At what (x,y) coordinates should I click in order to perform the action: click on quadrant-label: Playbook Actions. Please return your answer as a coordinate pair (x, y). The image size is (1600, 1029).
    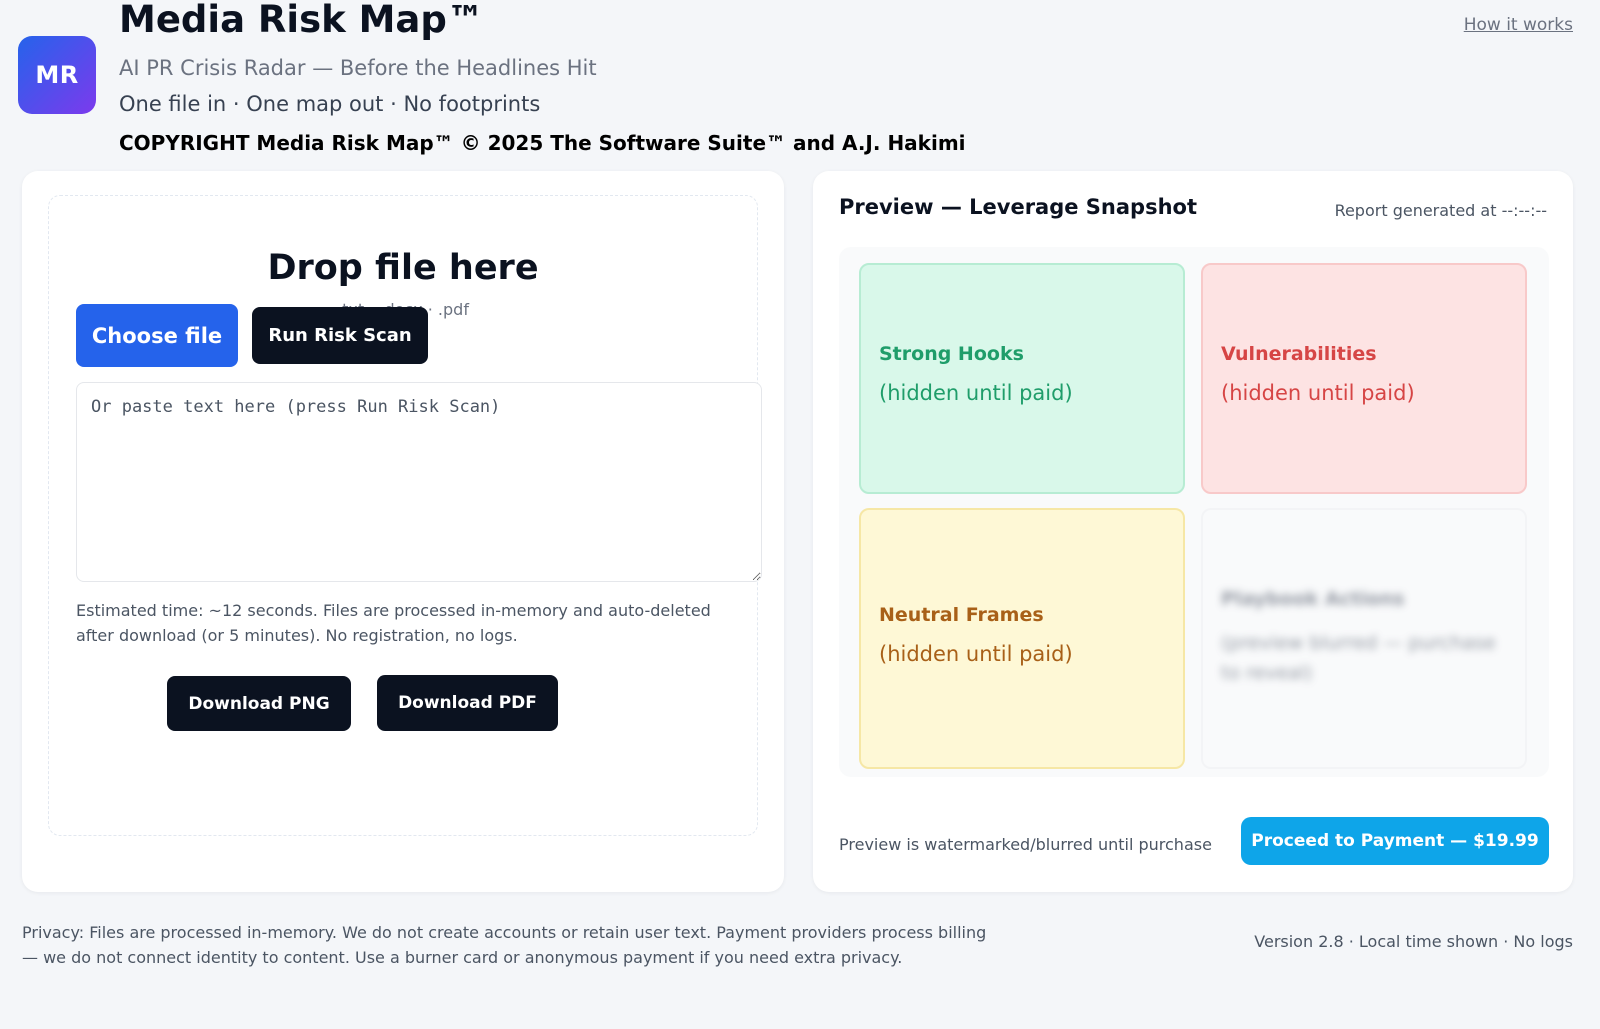
    Looking at the image, I should click on (1313, 599).